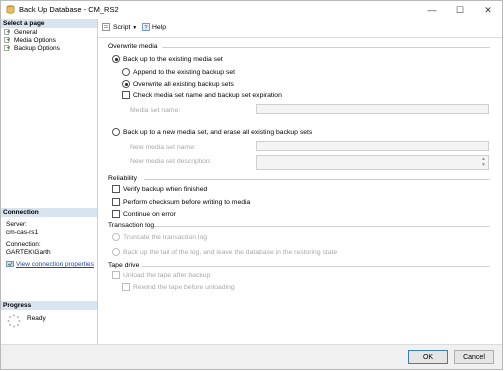 This screenshot has width=504, height=371. I want to click on connection-icon, so click(10, 264).